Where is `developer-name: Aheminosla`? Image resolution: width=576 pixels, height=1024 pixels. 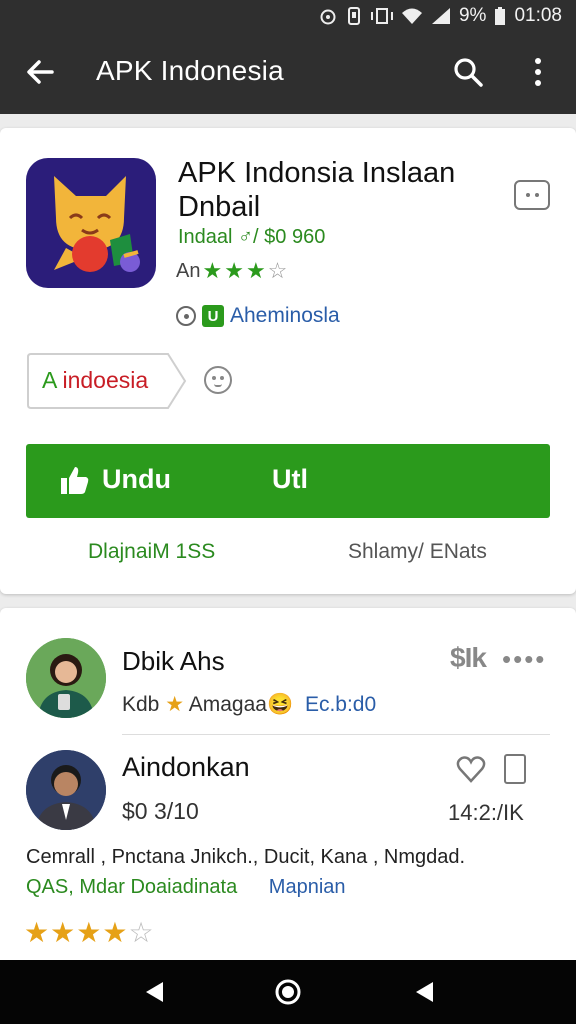 developer-name: Aheminosla is located at coordinates (285, 315).